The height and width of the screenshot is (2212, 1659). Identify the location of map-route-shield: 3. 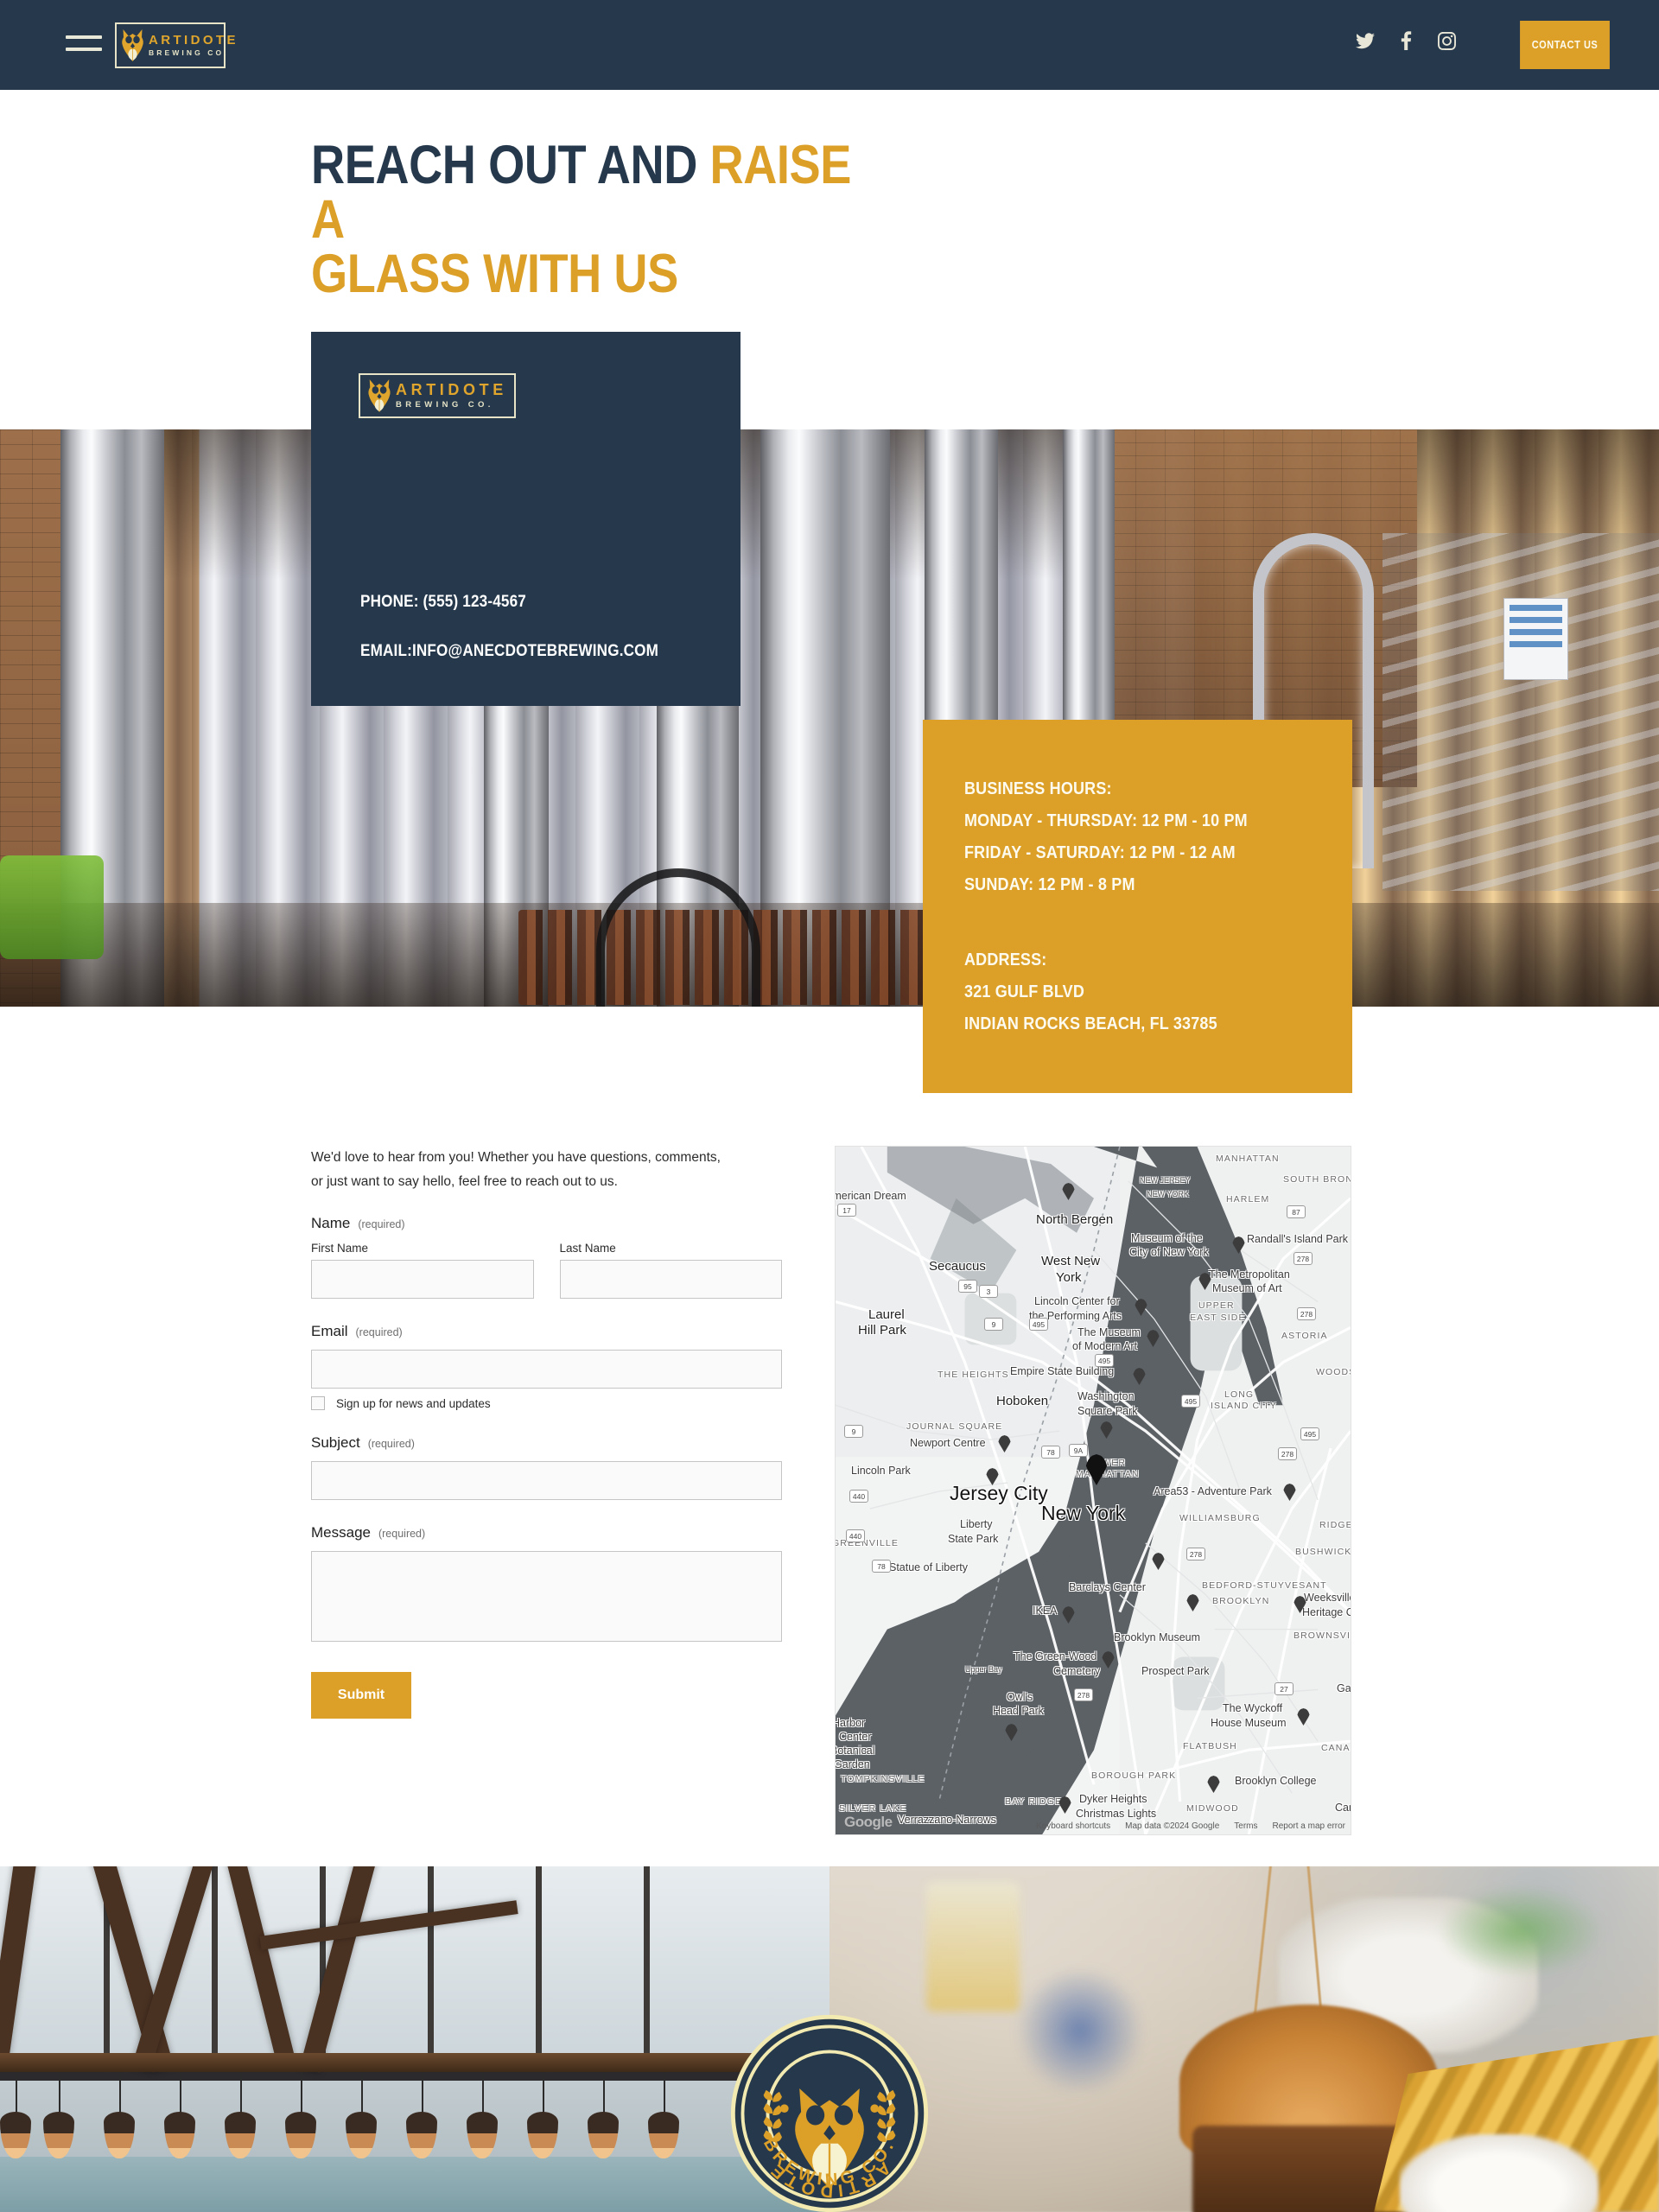
(988, 1291).